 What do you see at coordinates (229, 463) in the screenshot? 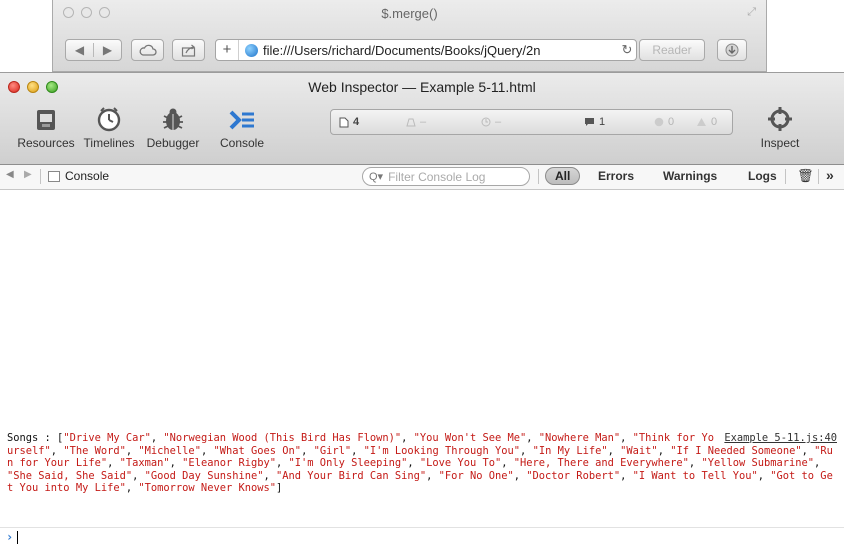
I see `song-string: "Eleanor Rigby"` at bounding box center [229, 463].